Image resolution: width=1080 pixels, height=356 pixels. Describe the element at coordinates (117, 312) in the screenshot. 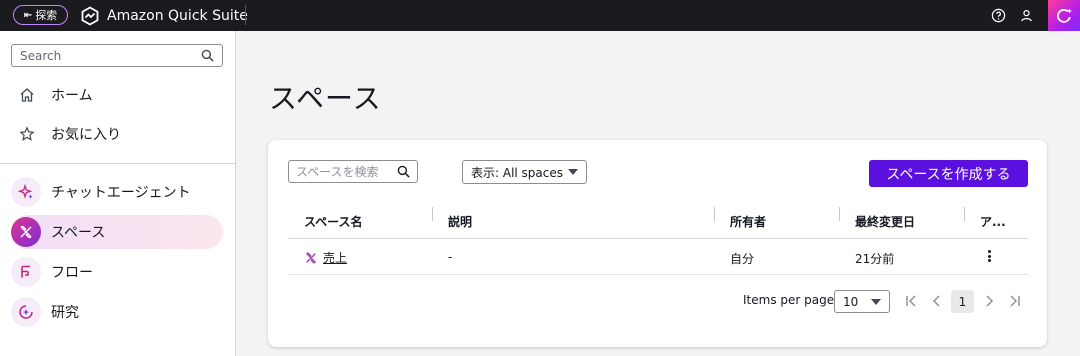

I see `sidebar-item-research: 研究` at that location.